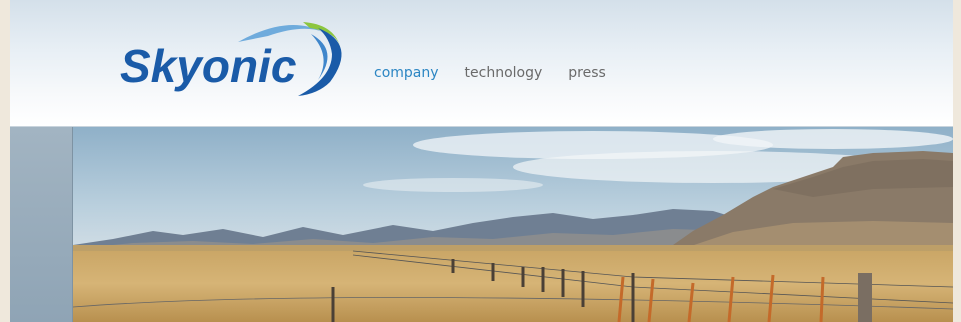  Describe the element at coordinates (587, 73) in the screenshot. I see `nav-press: press` at that location.